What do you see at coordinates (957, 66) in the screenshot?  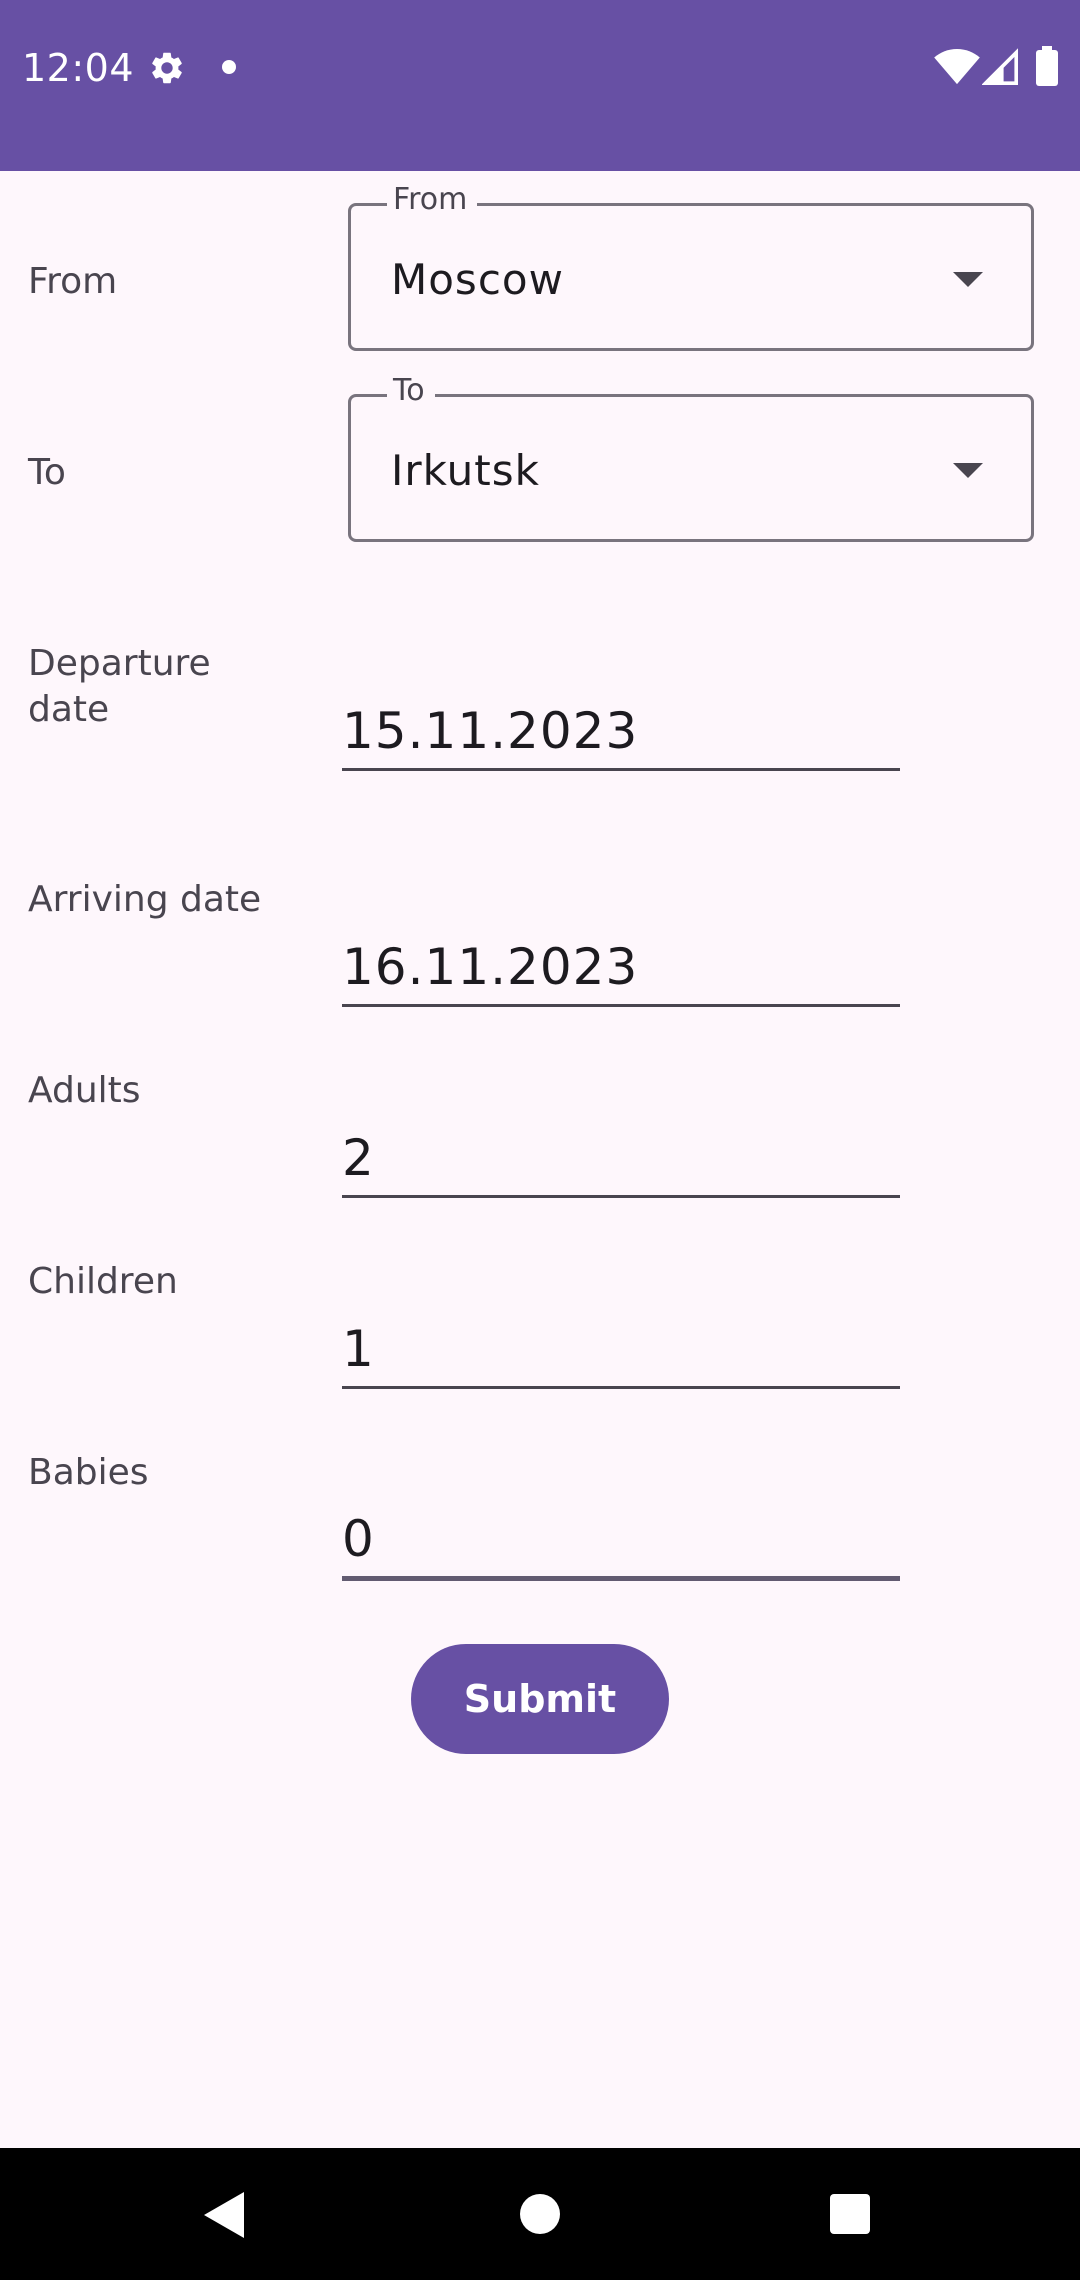 I see `wifi-icon` at bounding box center [957, 66].